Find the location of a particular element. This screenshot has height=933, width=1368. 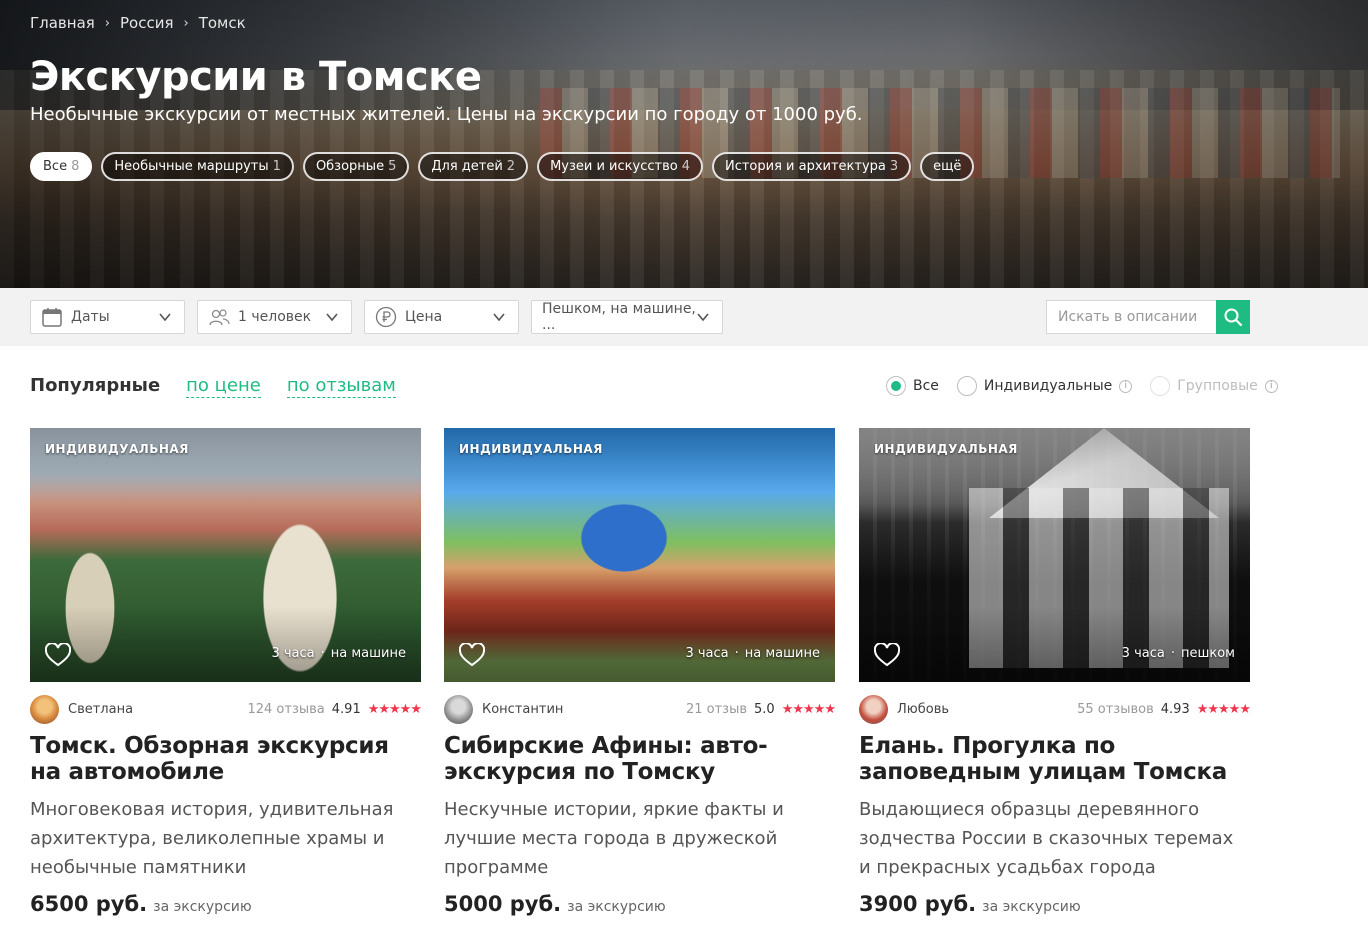

price-row: 5000 руб. за экскурсию is located at coordinates (639, 904).